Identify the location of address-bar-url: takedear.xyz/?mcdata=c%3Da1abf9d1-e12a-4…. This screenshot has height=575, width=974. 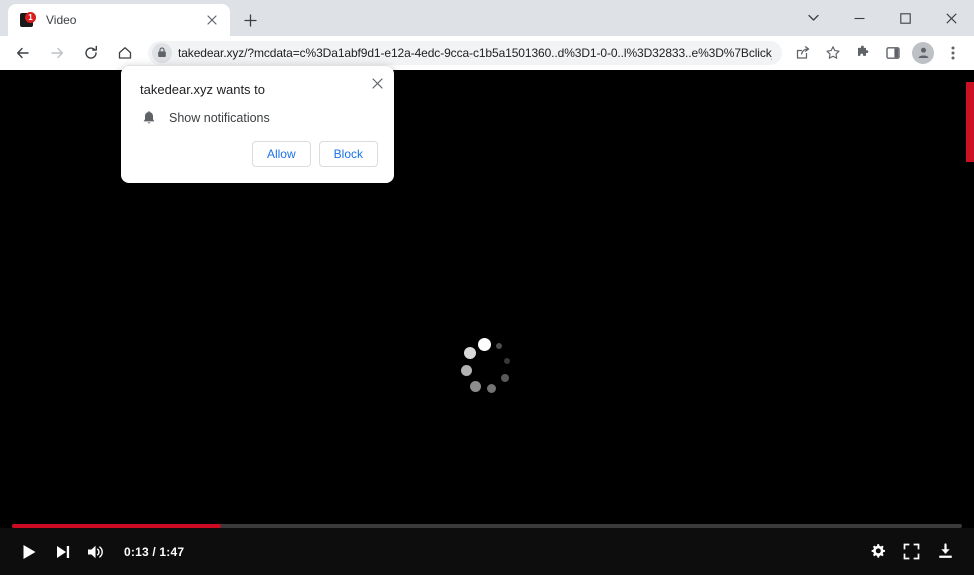
(475, 52).